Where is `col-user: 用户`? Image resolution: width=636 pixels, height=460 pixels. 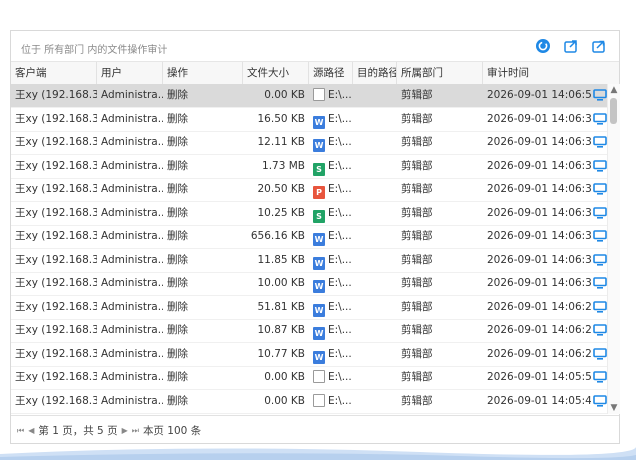 col-user: 用户 is located at coordinates (130, 73).